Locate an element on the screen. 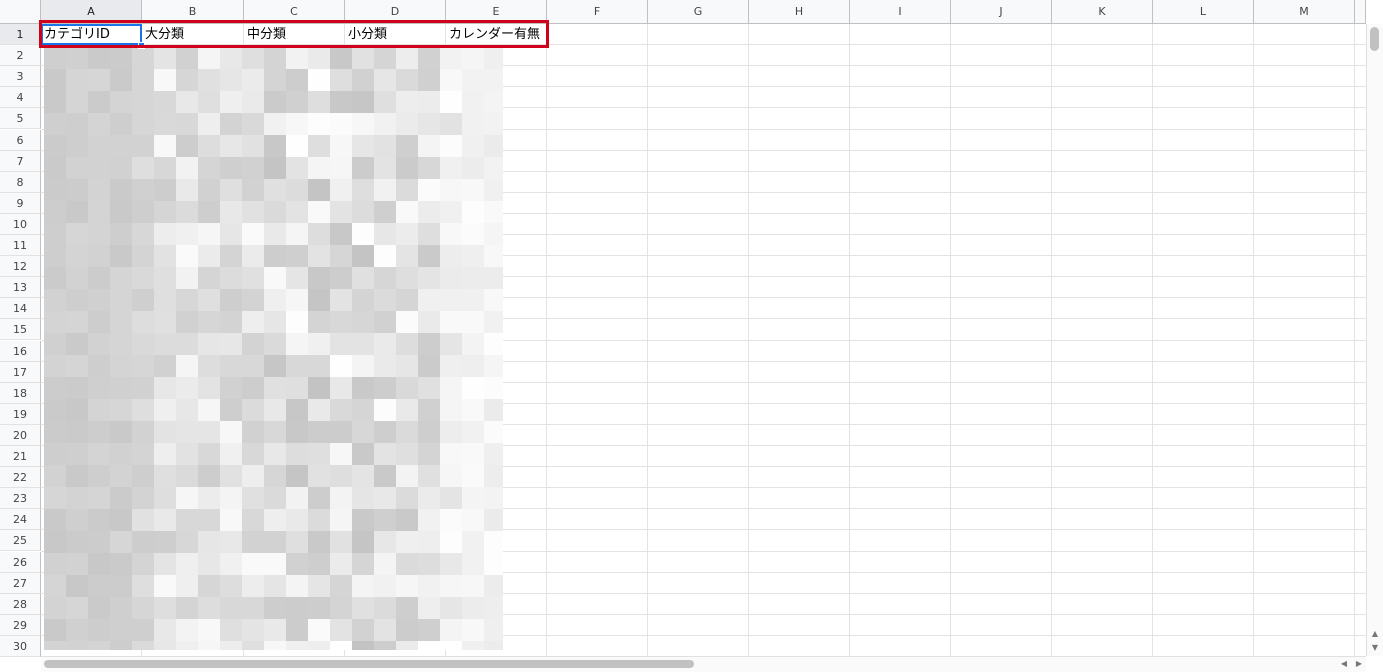  row-header-9: 9 is located at coordinates (20, 203).